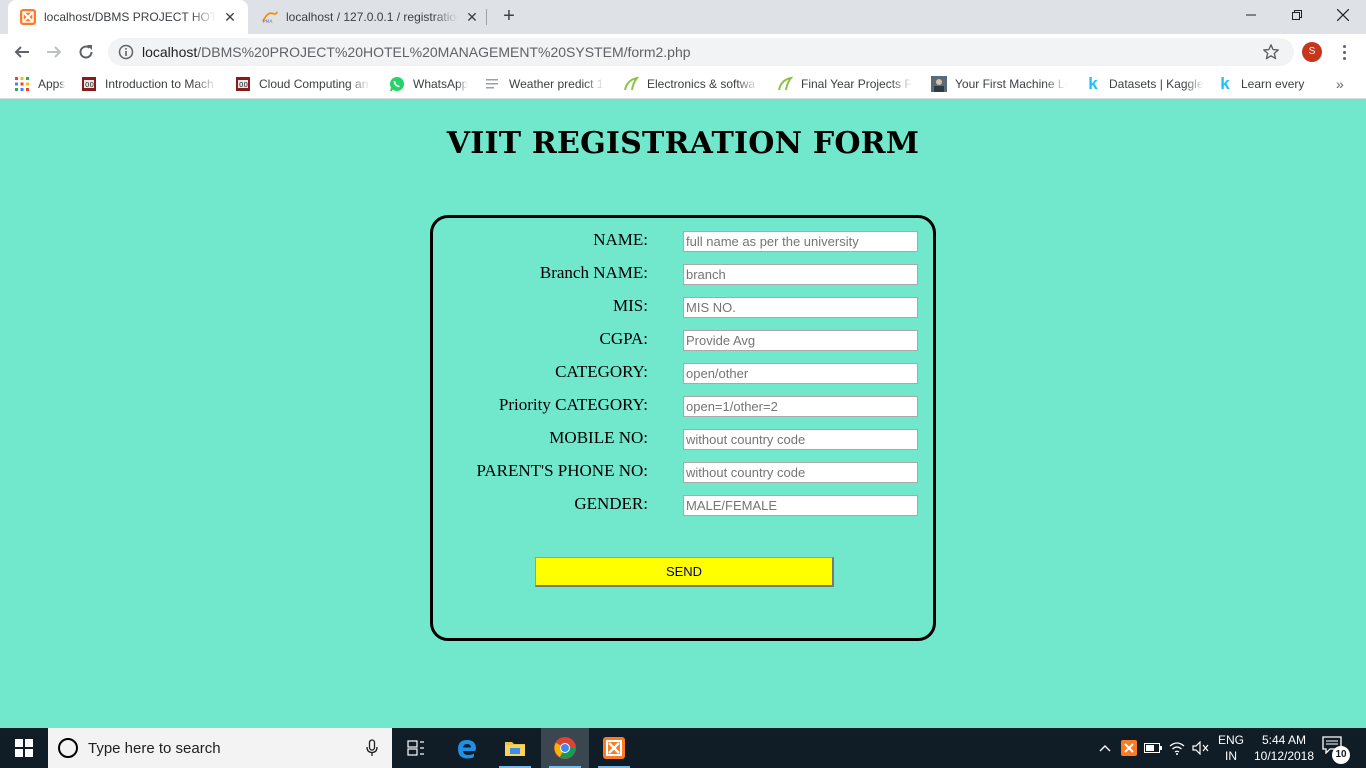 The height and width of the screenshot is (768, 1366). I want to click on page-title: VIIT REGISTRATION FORM, so click(683, 143).